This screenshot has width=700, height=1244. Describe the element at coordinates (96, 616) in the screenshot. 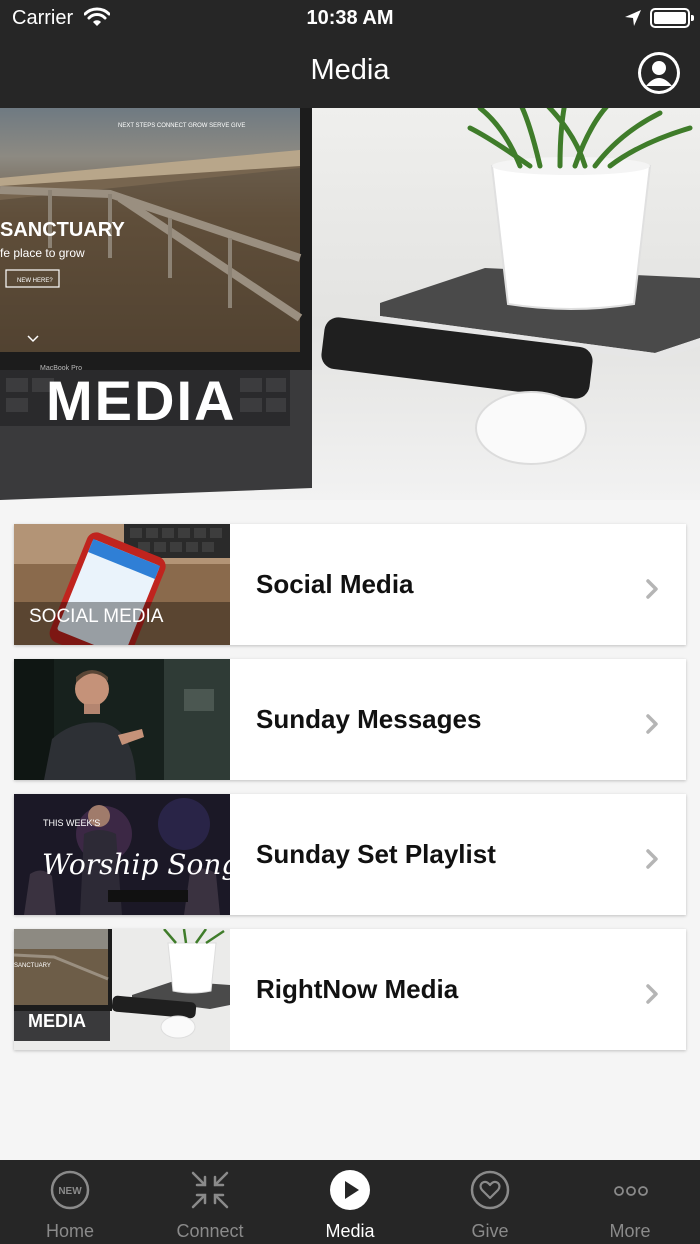

I see `social-media-thumb-caption: SOCIAL MEDIA` at that location.